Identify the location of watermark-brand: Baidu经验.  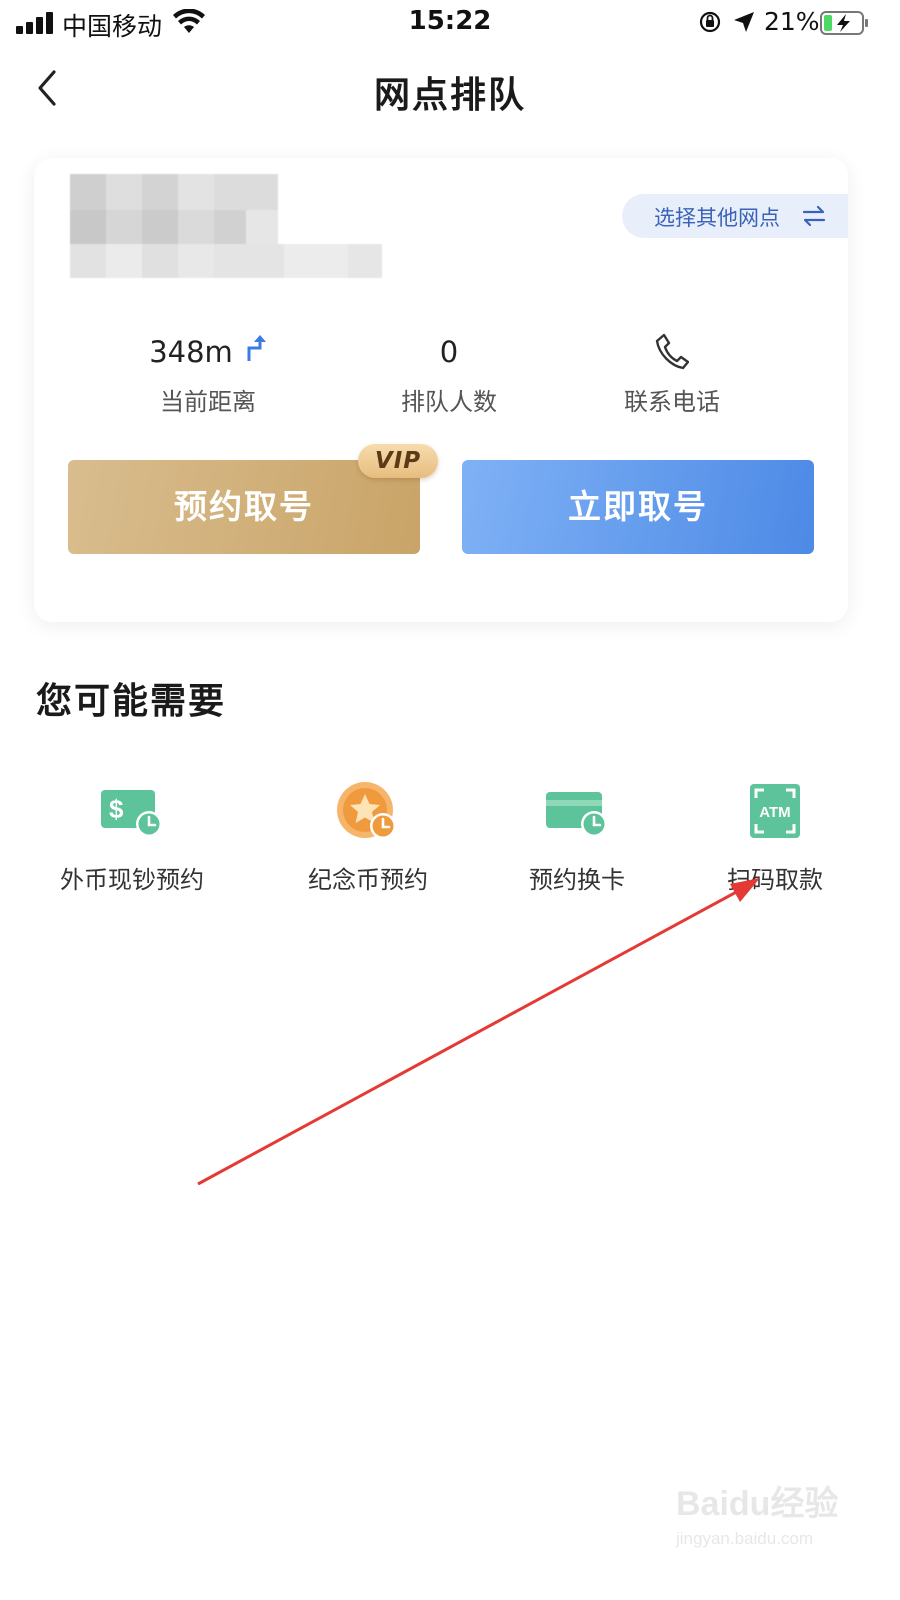
(757, 1504).